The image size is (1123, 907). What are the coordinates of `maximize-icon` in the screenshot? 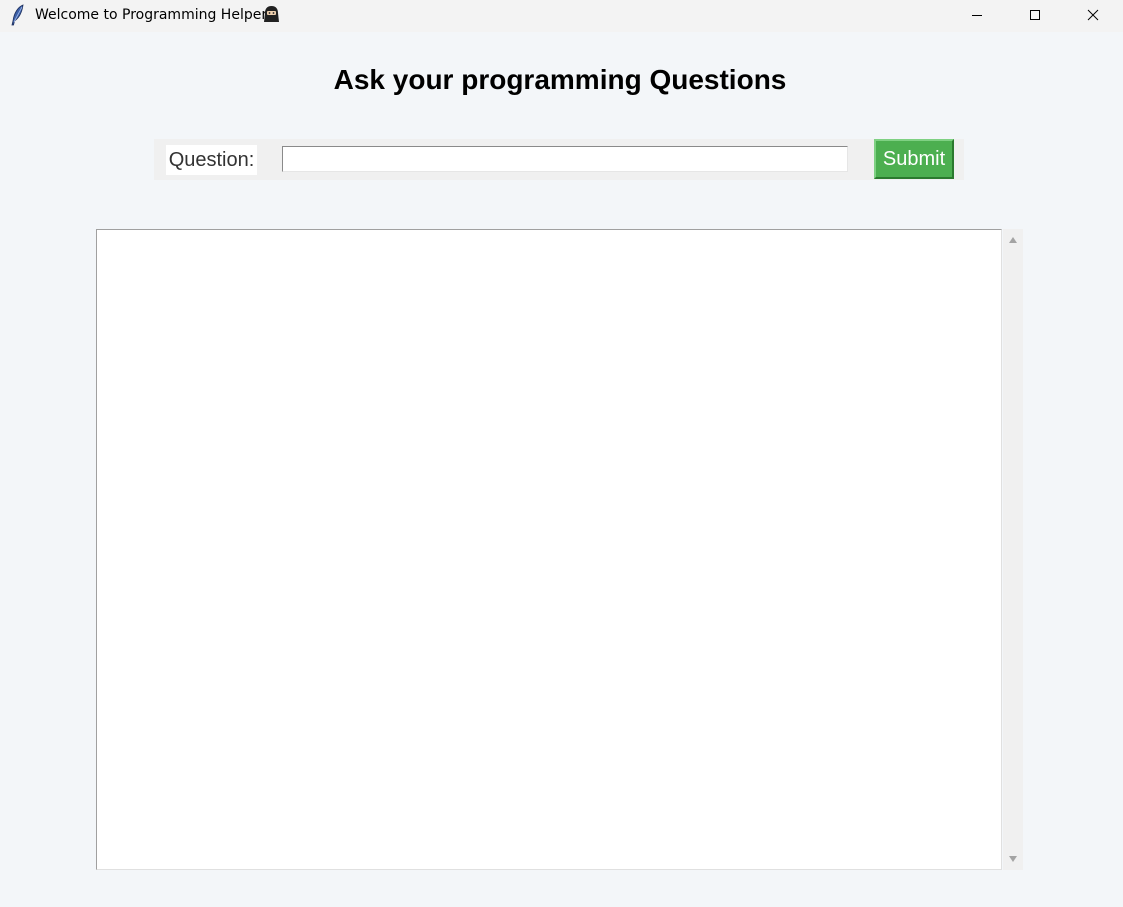 It's located at (1035, 15).